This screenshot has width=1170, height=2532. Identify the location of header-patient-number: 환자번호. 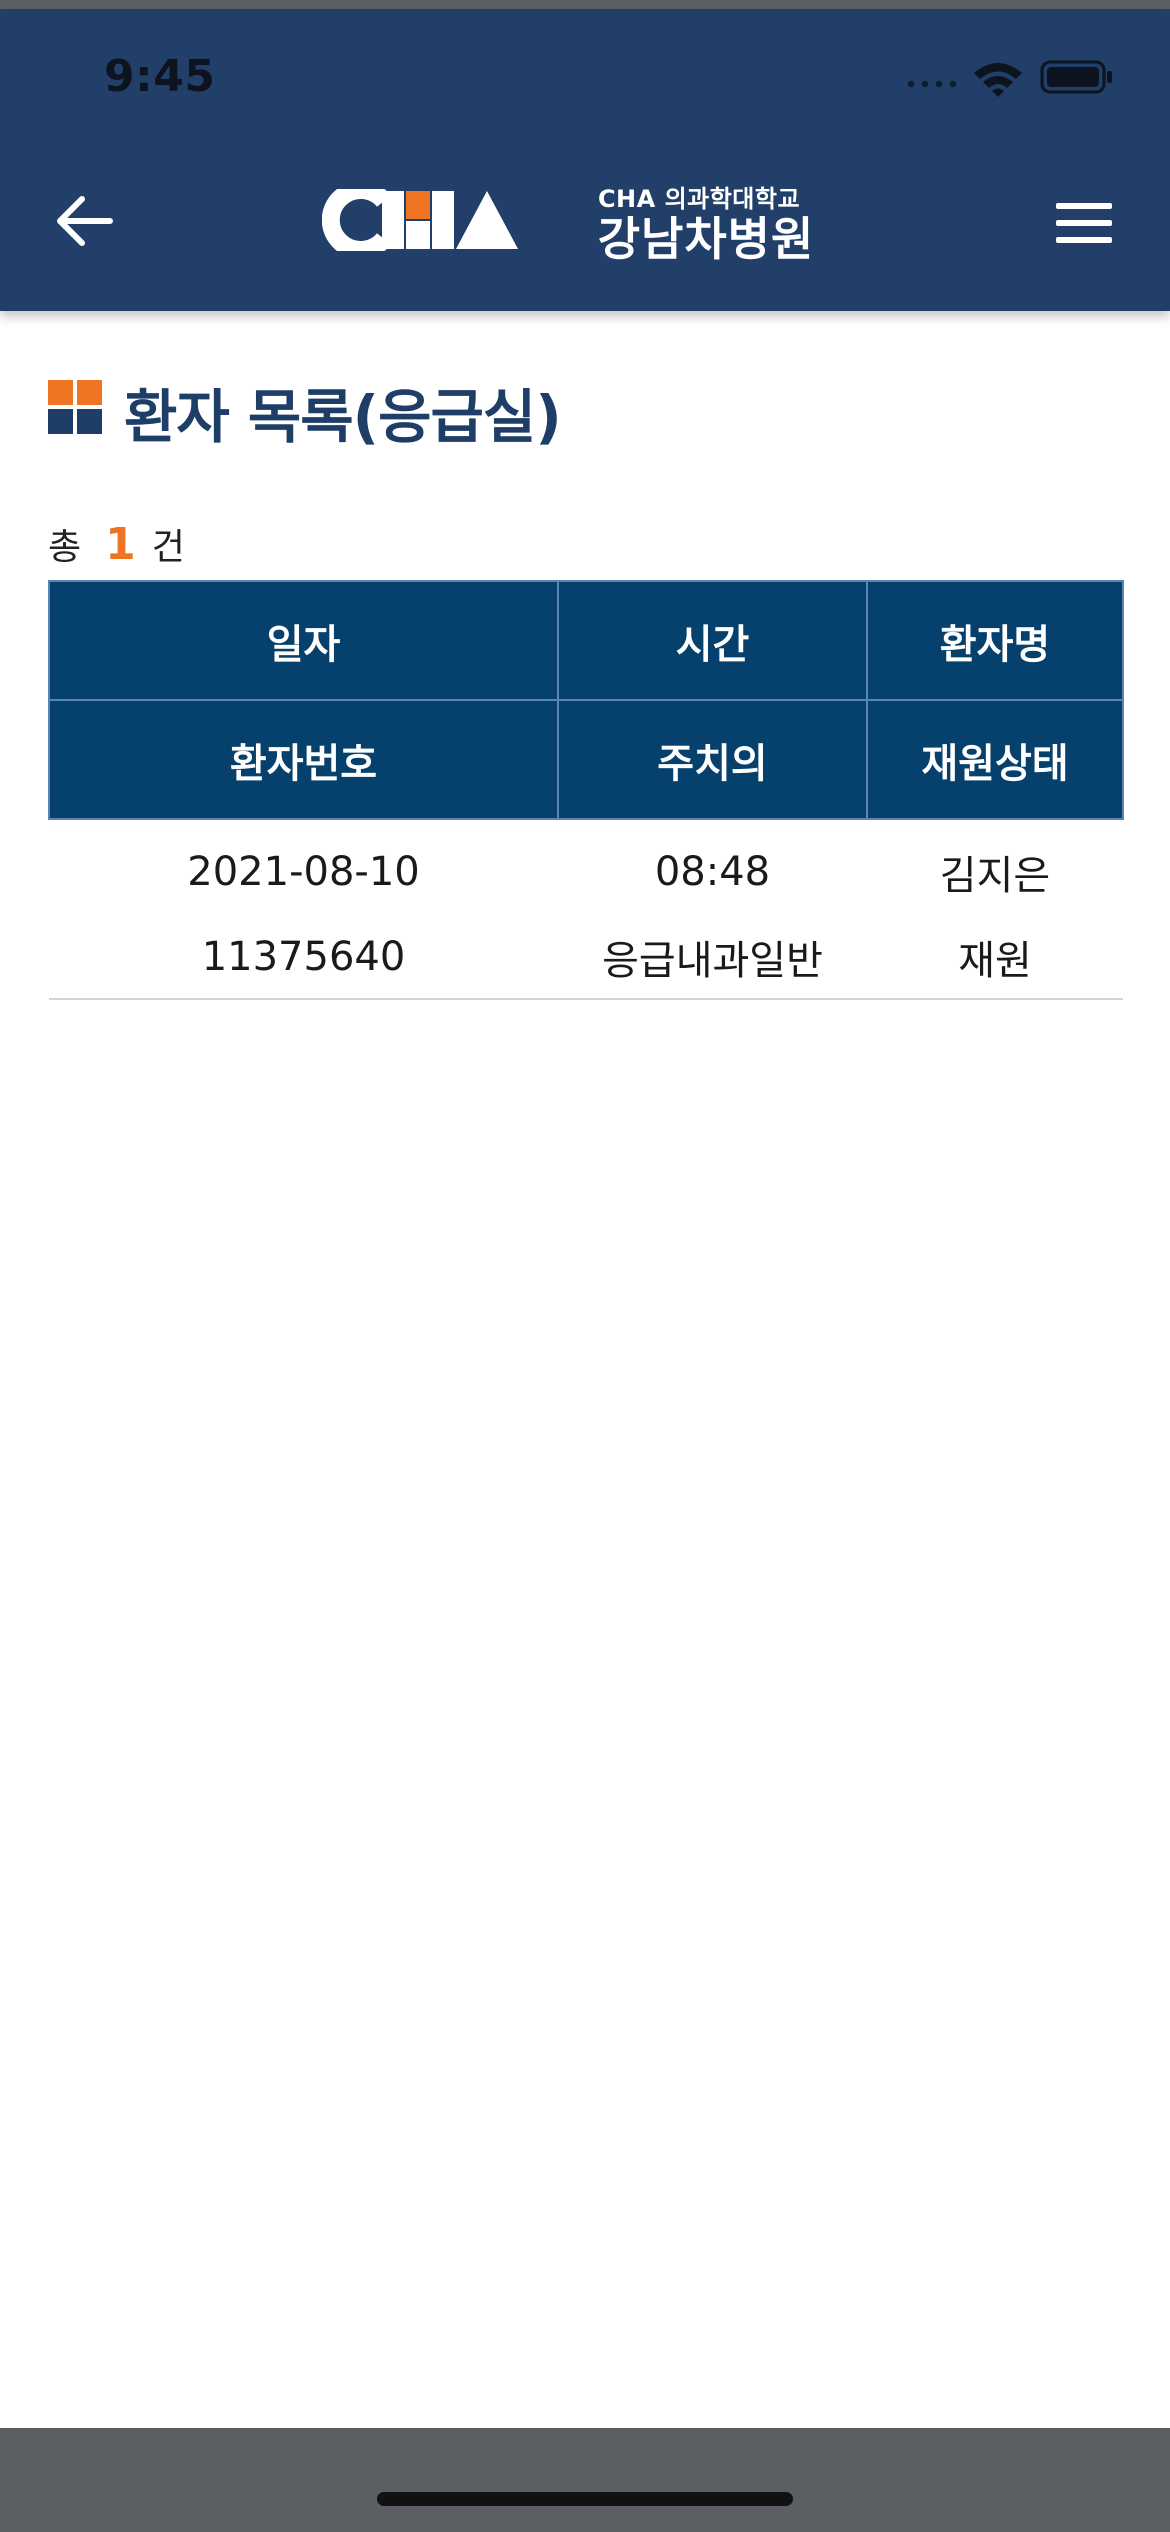
(303, 759).